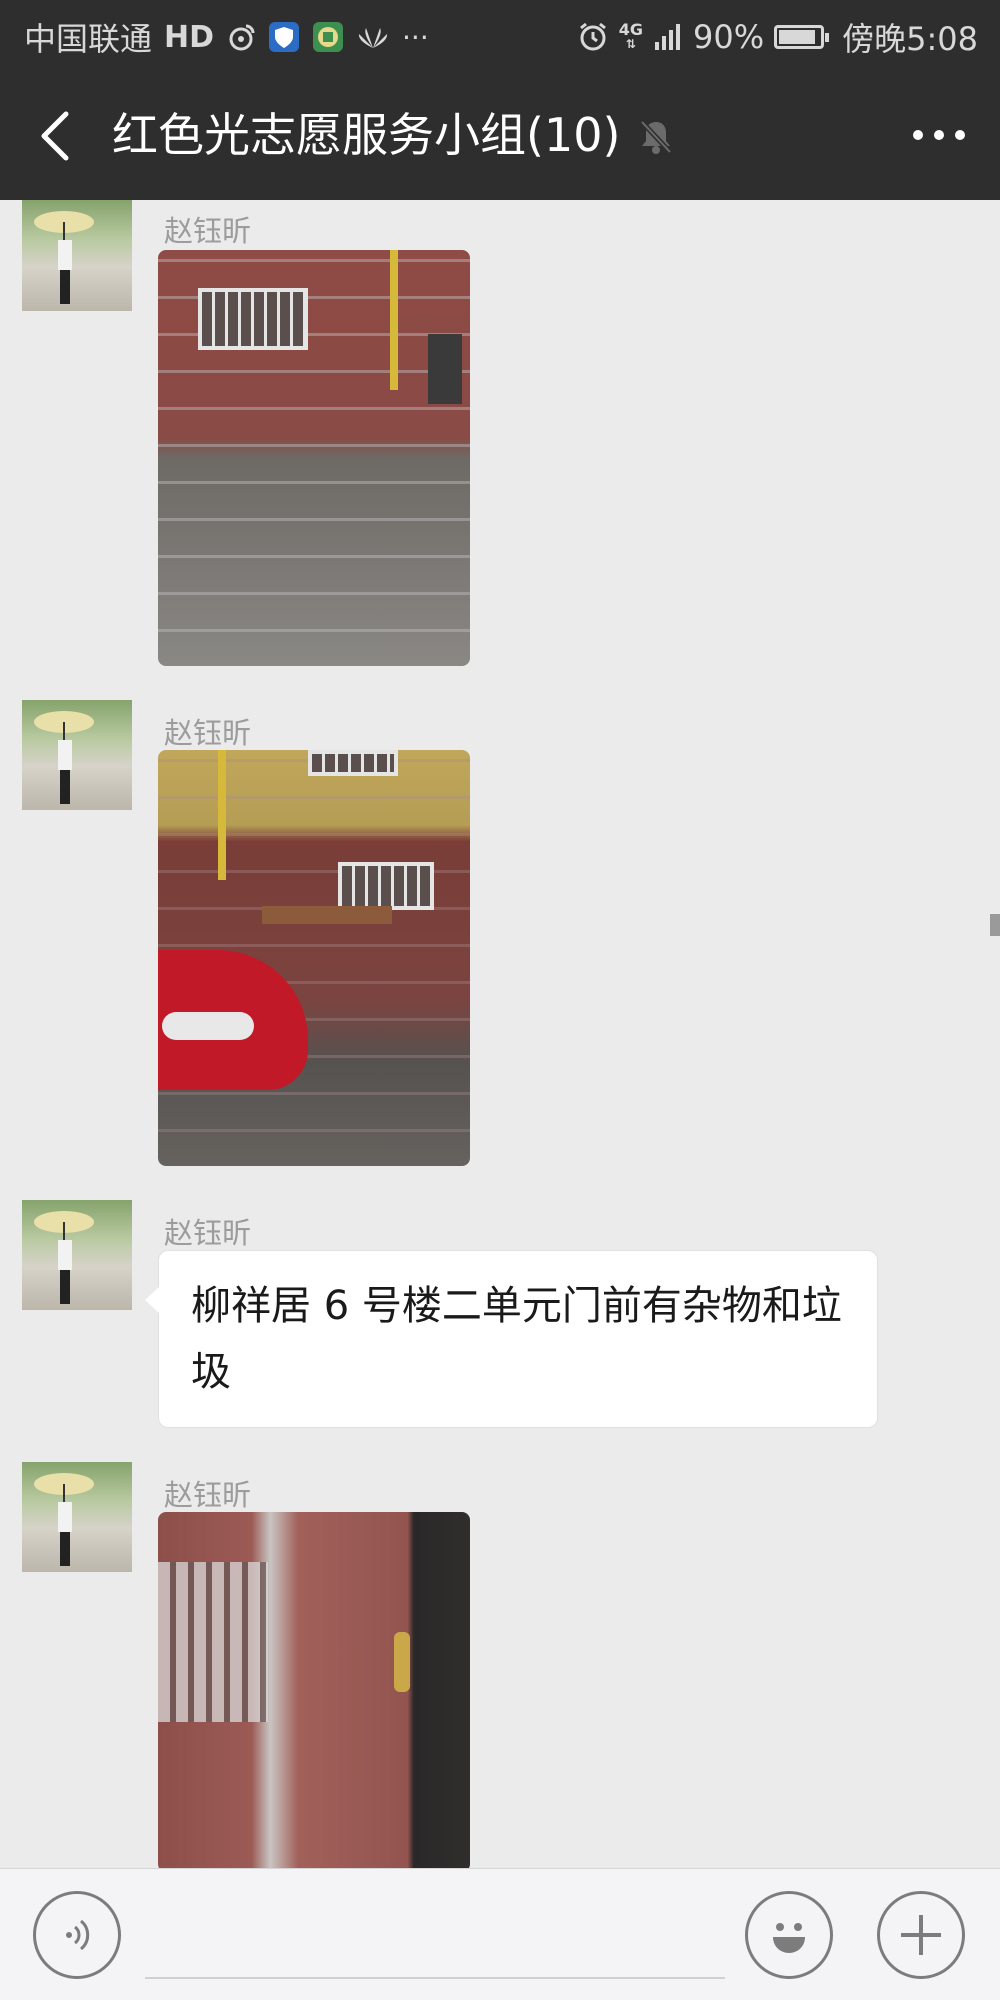 The width and height of the screenshot is (1000, 2000). What do you see at coordinates (516, 1339) in the screenshot?
I see `message-text: 柳祥居 6 号楼二单元门前有杂物和垃圾` at bounding box center [516, 1339].